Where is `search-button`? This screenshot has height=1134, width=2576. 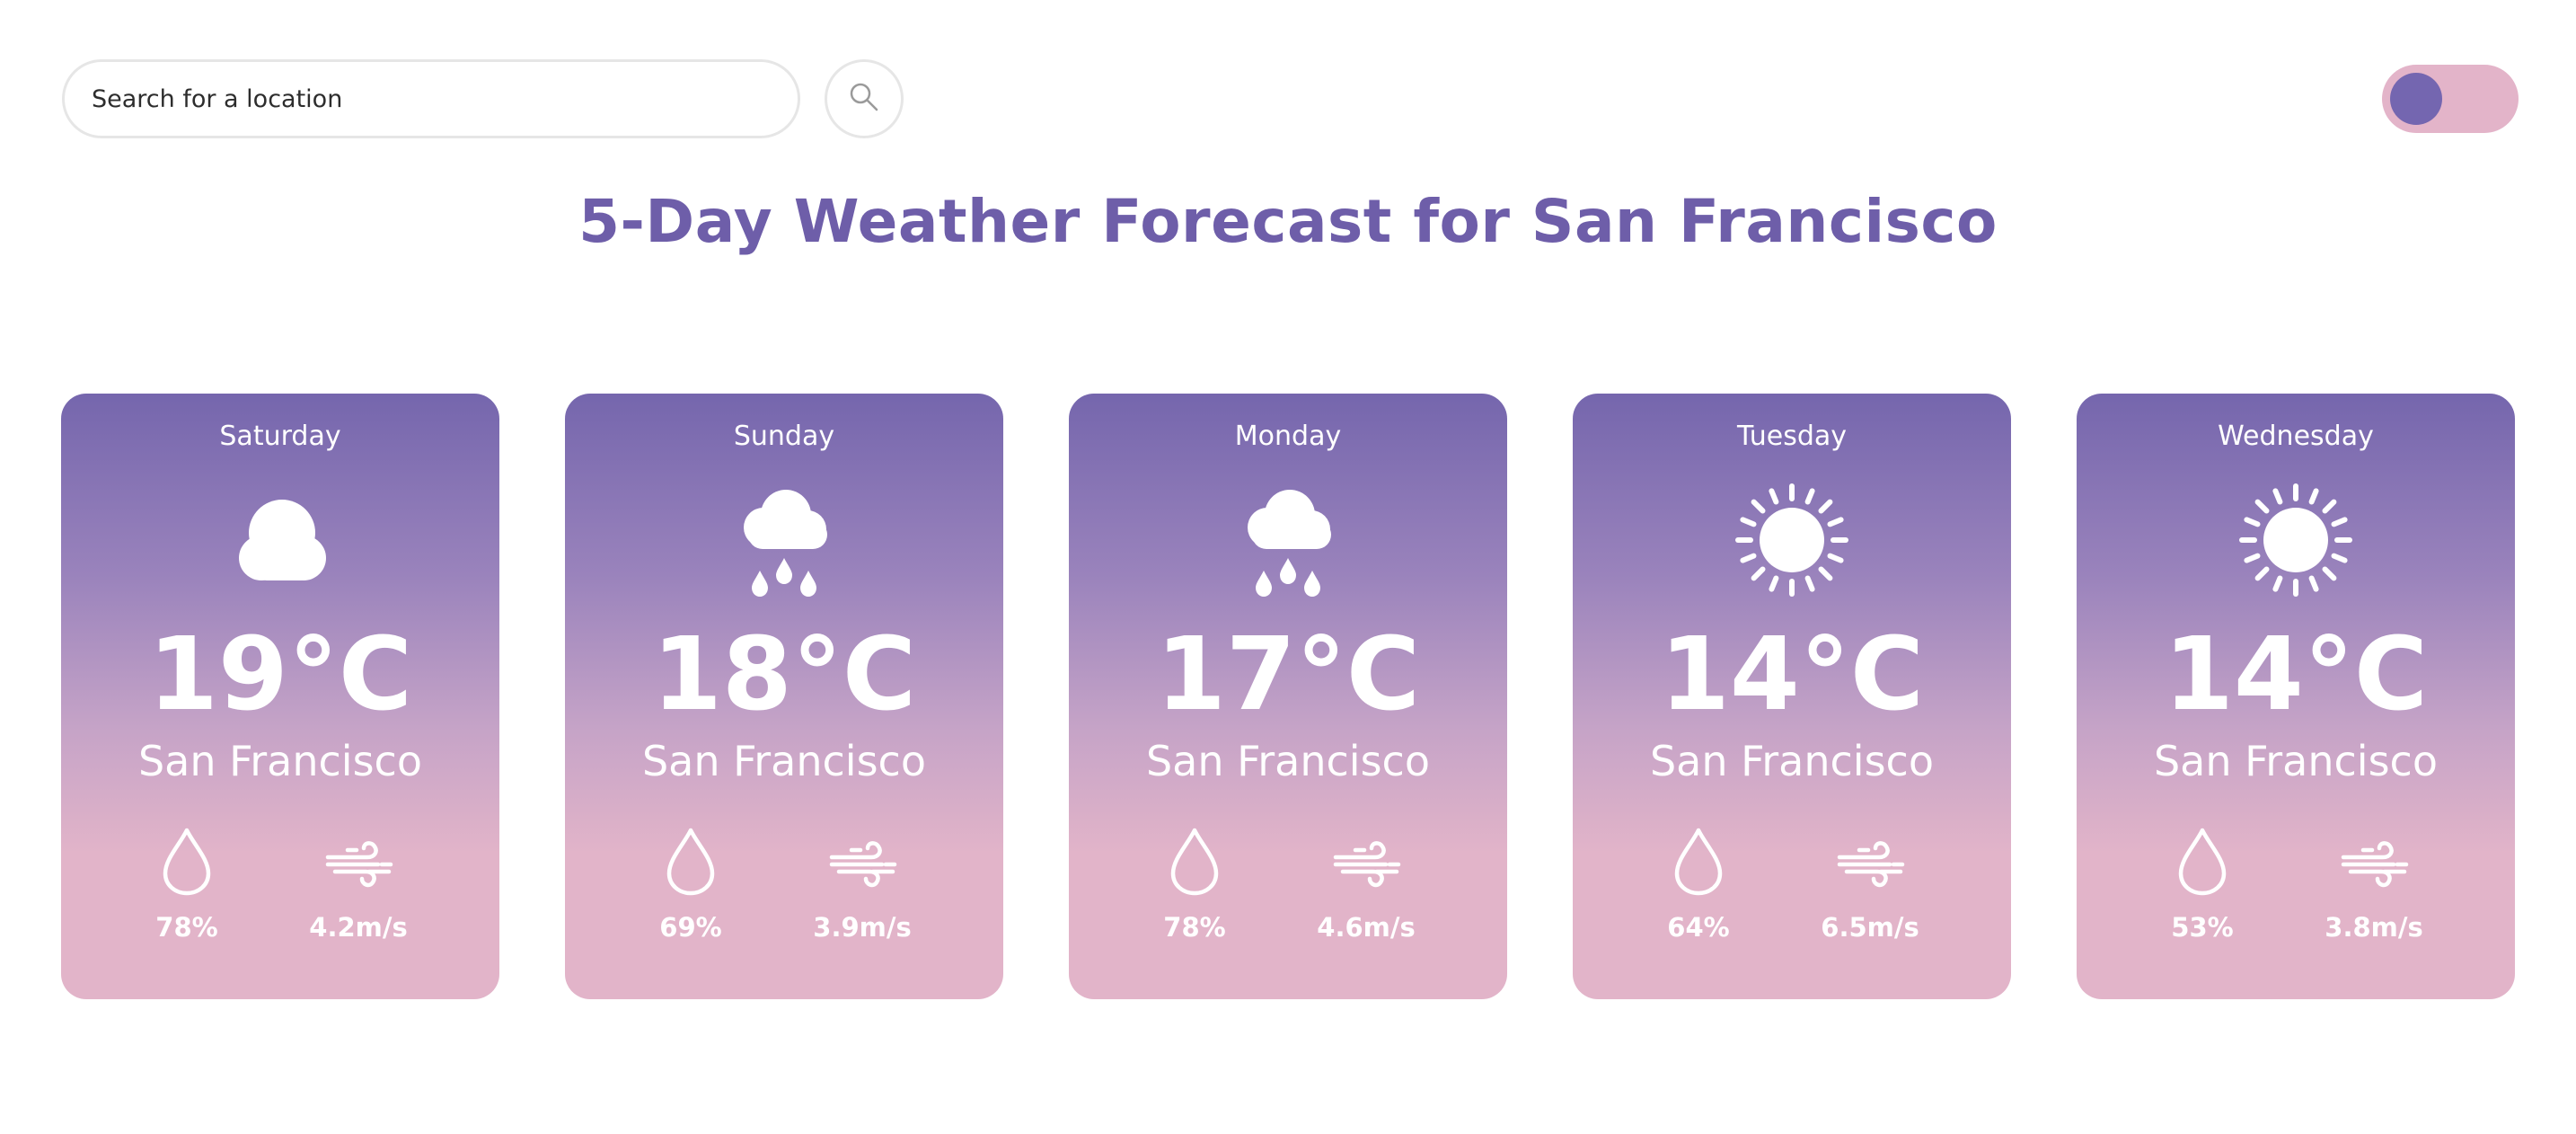
search-button is located at coordinates (864, 98).